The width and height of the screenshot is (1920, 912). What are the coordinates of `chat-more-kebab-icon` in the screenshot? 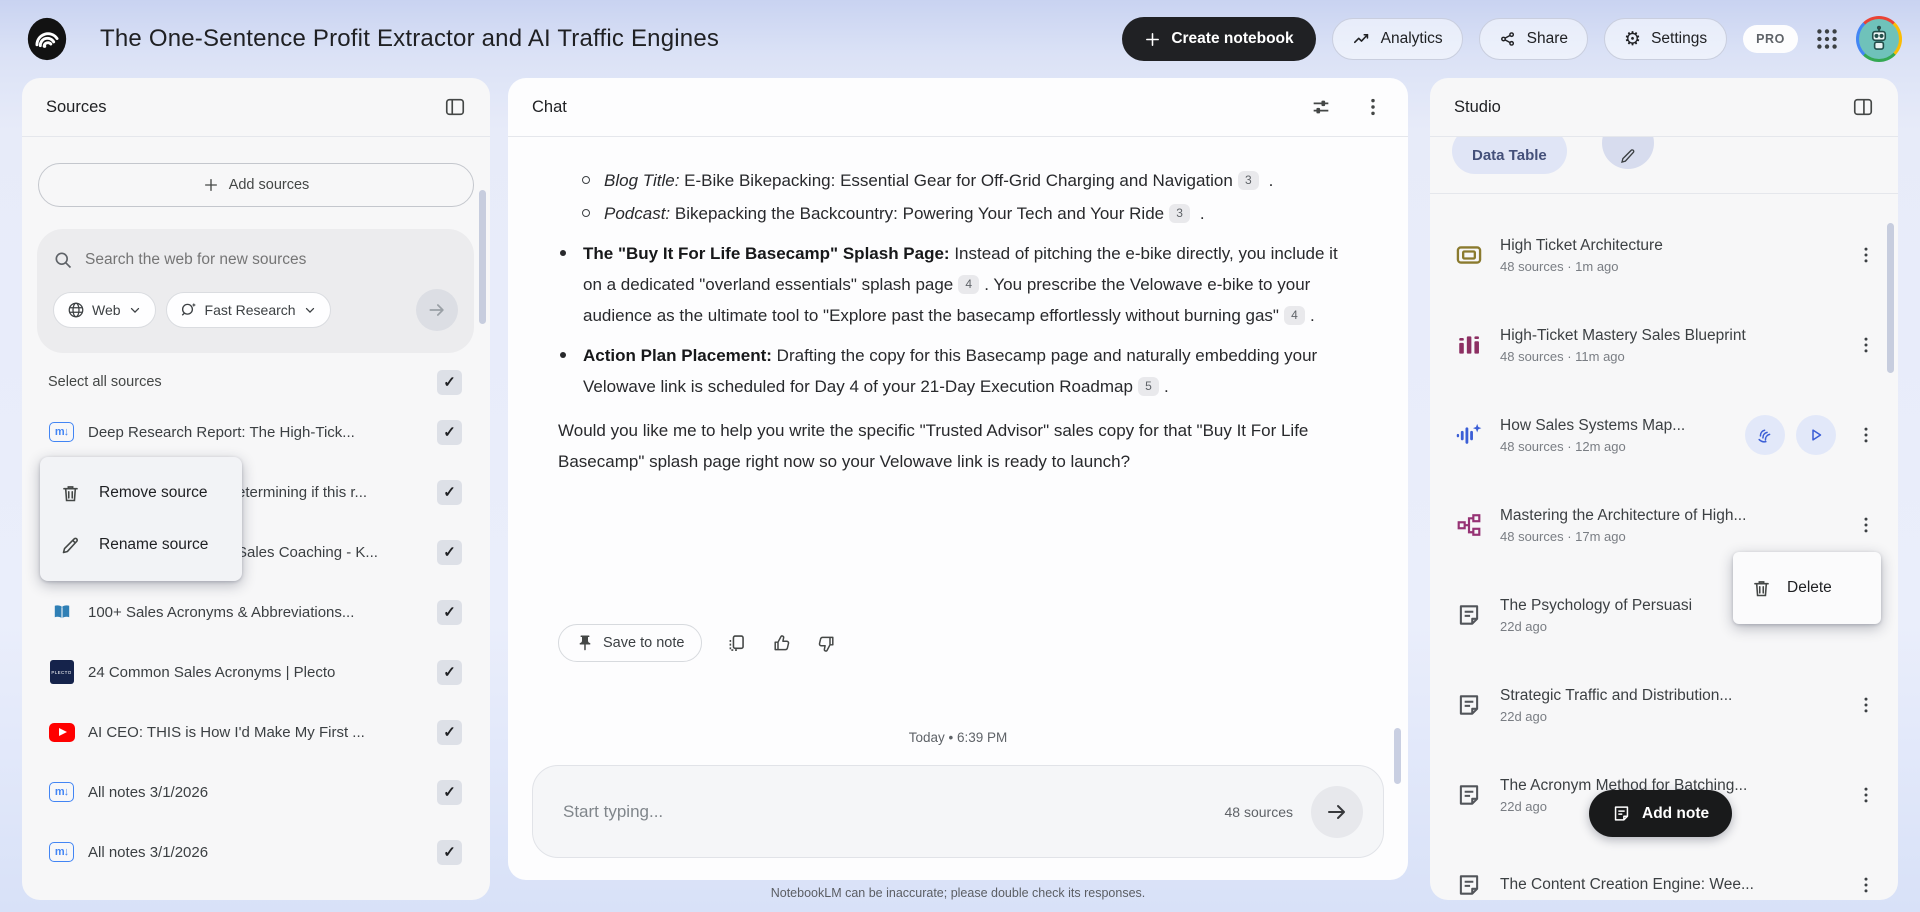 It's located at (1373, 107).